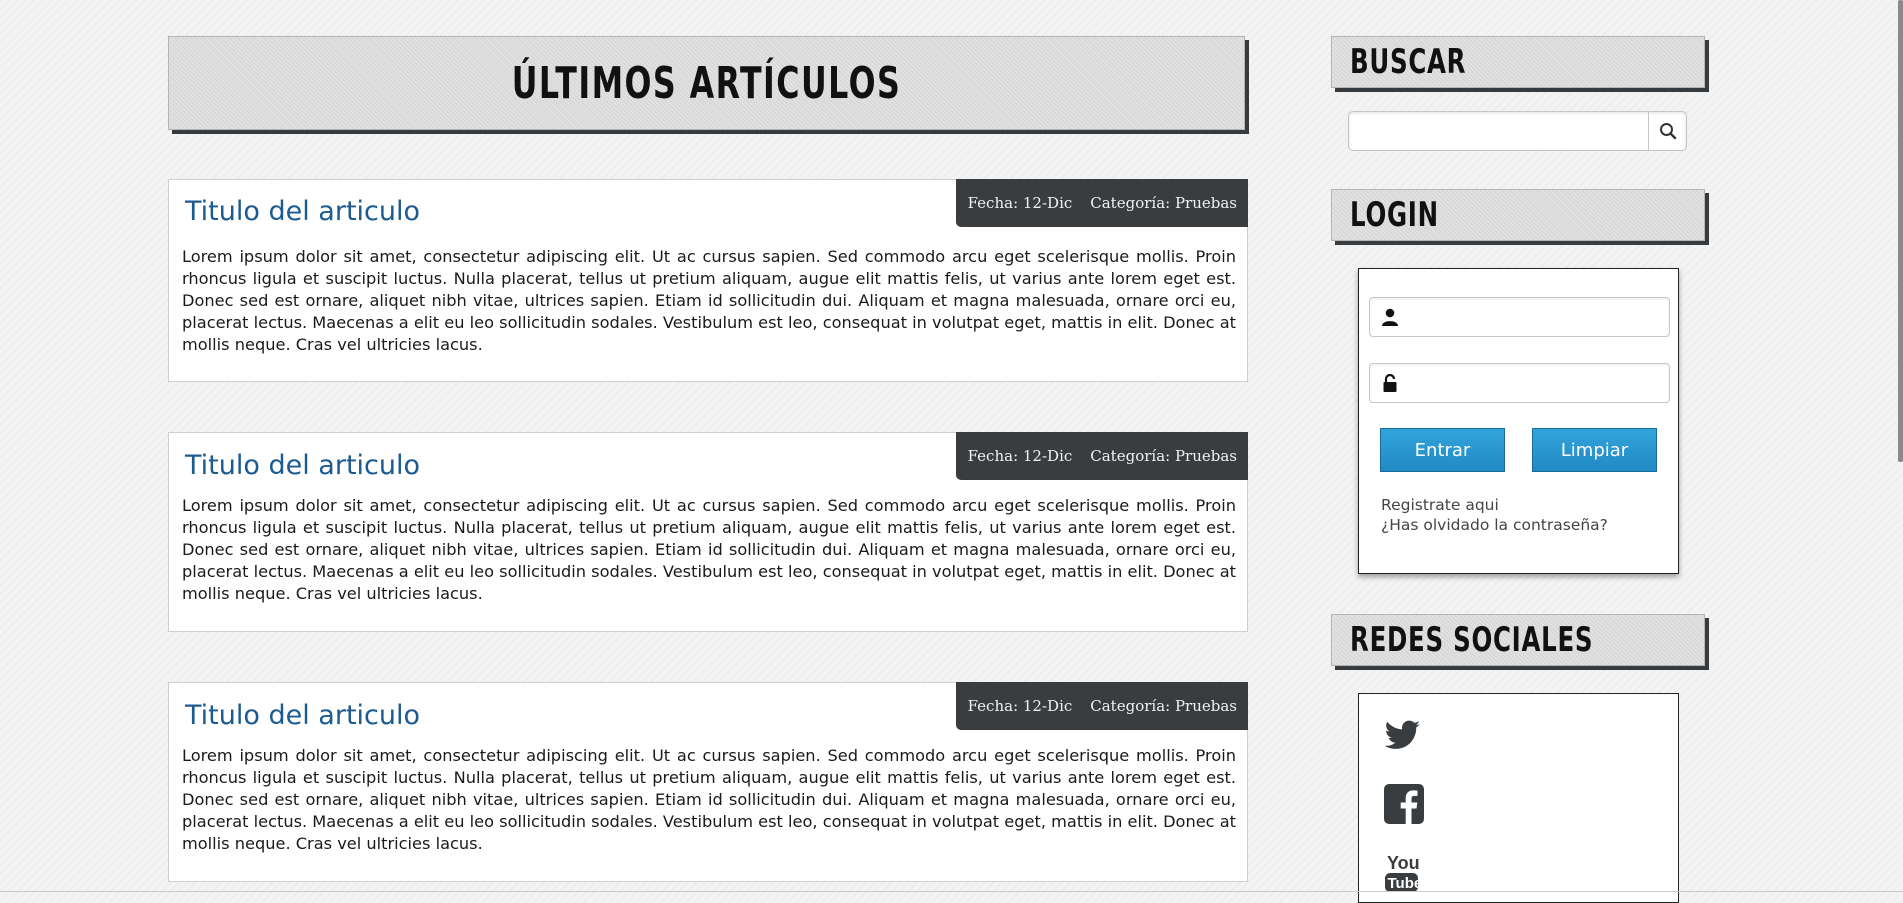 This screenshot has width=1903, height=903. I want to click on social-heading-box: REDES SOCIALES, so click(1518, 640).